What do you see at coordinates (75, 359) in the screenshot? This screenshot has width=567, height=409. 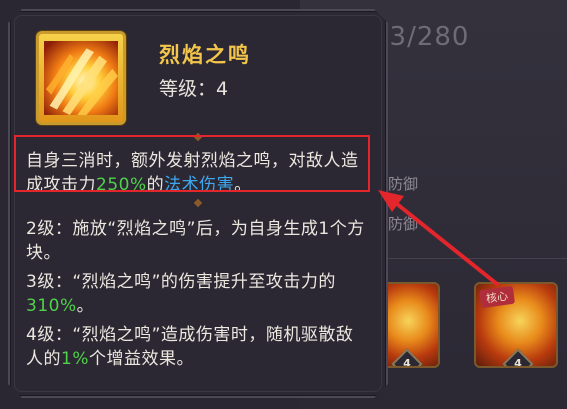 I see `dispel-chance: 1%` at bounding box center [75, 359].